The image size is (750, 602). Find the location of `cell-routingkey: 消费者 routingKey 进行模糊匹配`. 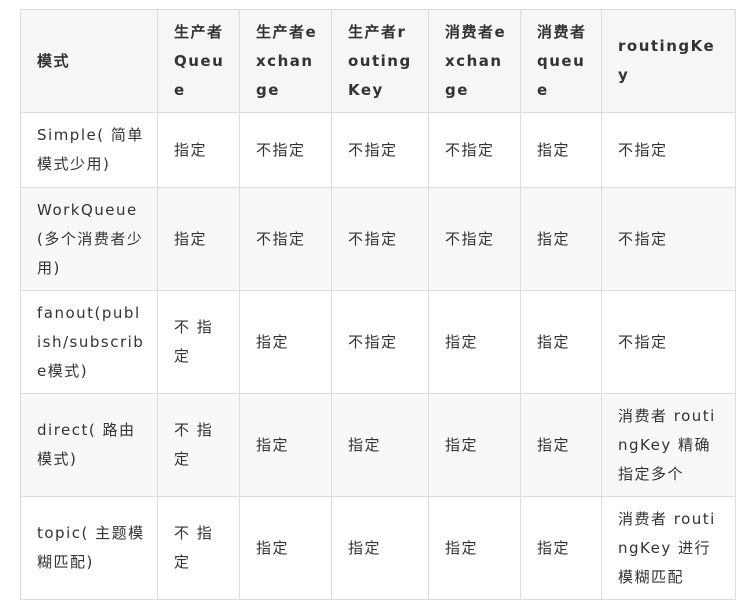

cell-routingkey: 消费者 routingKey 进行模糊匹配 is located at coordinates (668, 548).